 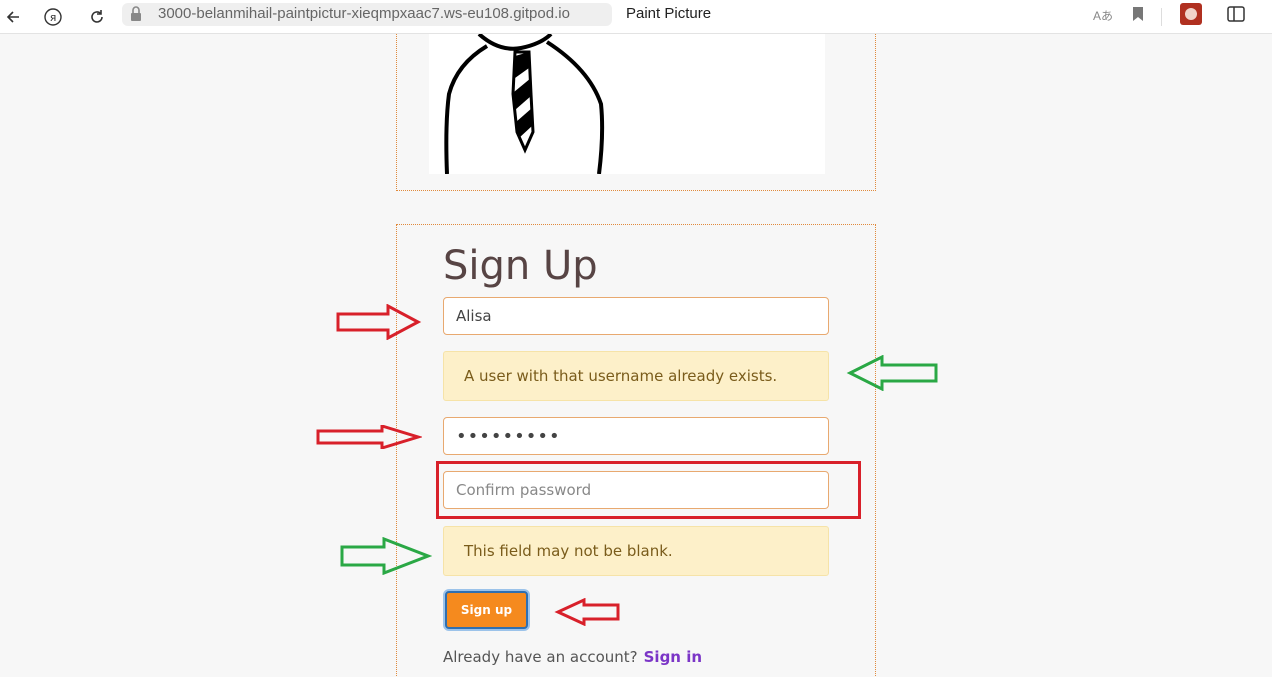 I want to click on reload-icon, so click(x=97, y=17).